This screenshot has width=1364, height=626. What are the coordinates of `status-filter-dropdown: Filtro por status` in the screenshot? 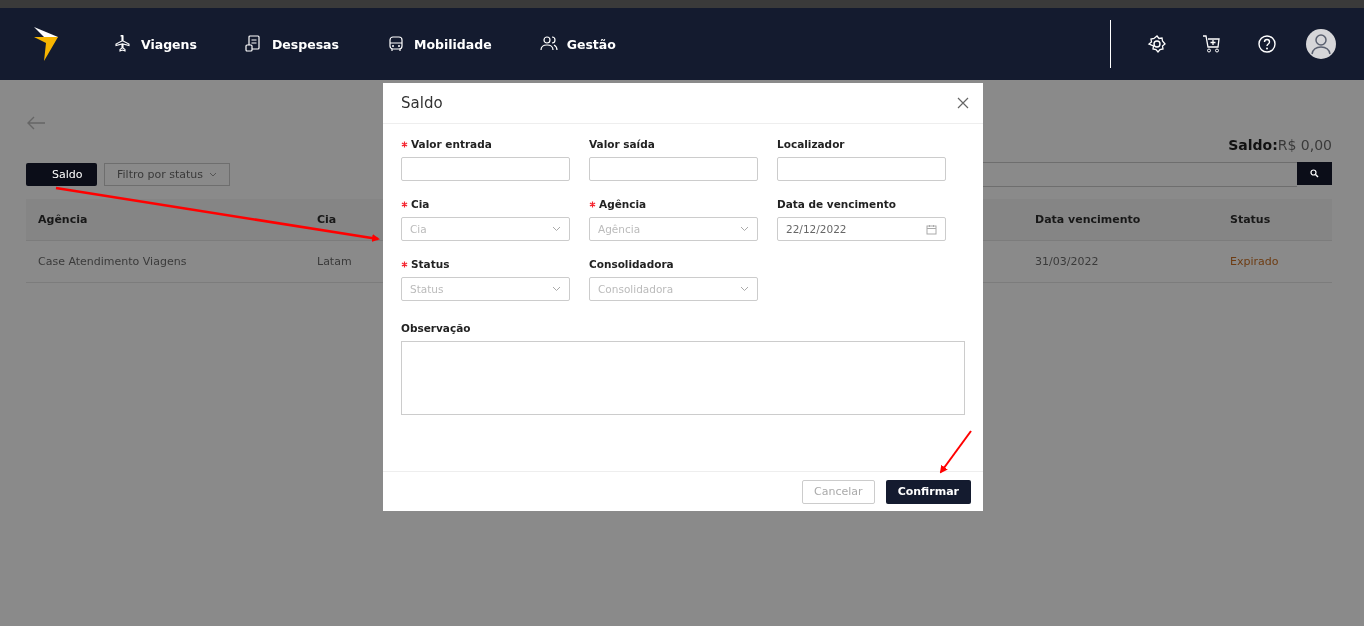 It's located at (167, 174).